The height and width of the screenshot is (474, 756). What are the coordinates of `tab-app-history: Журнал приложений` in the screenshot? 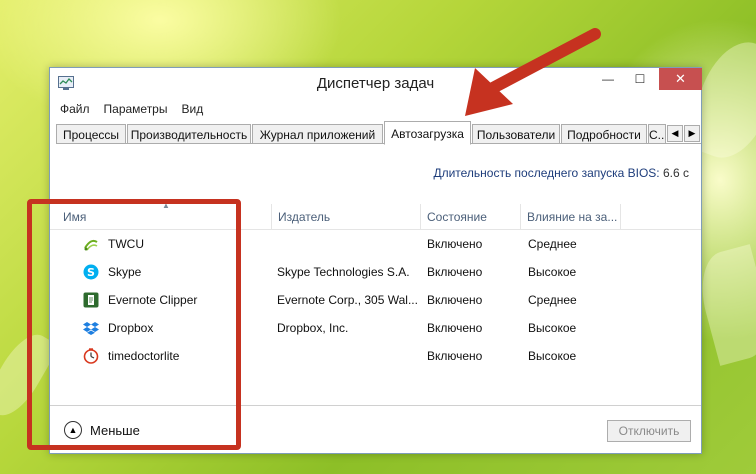 It's located at (317, 134).